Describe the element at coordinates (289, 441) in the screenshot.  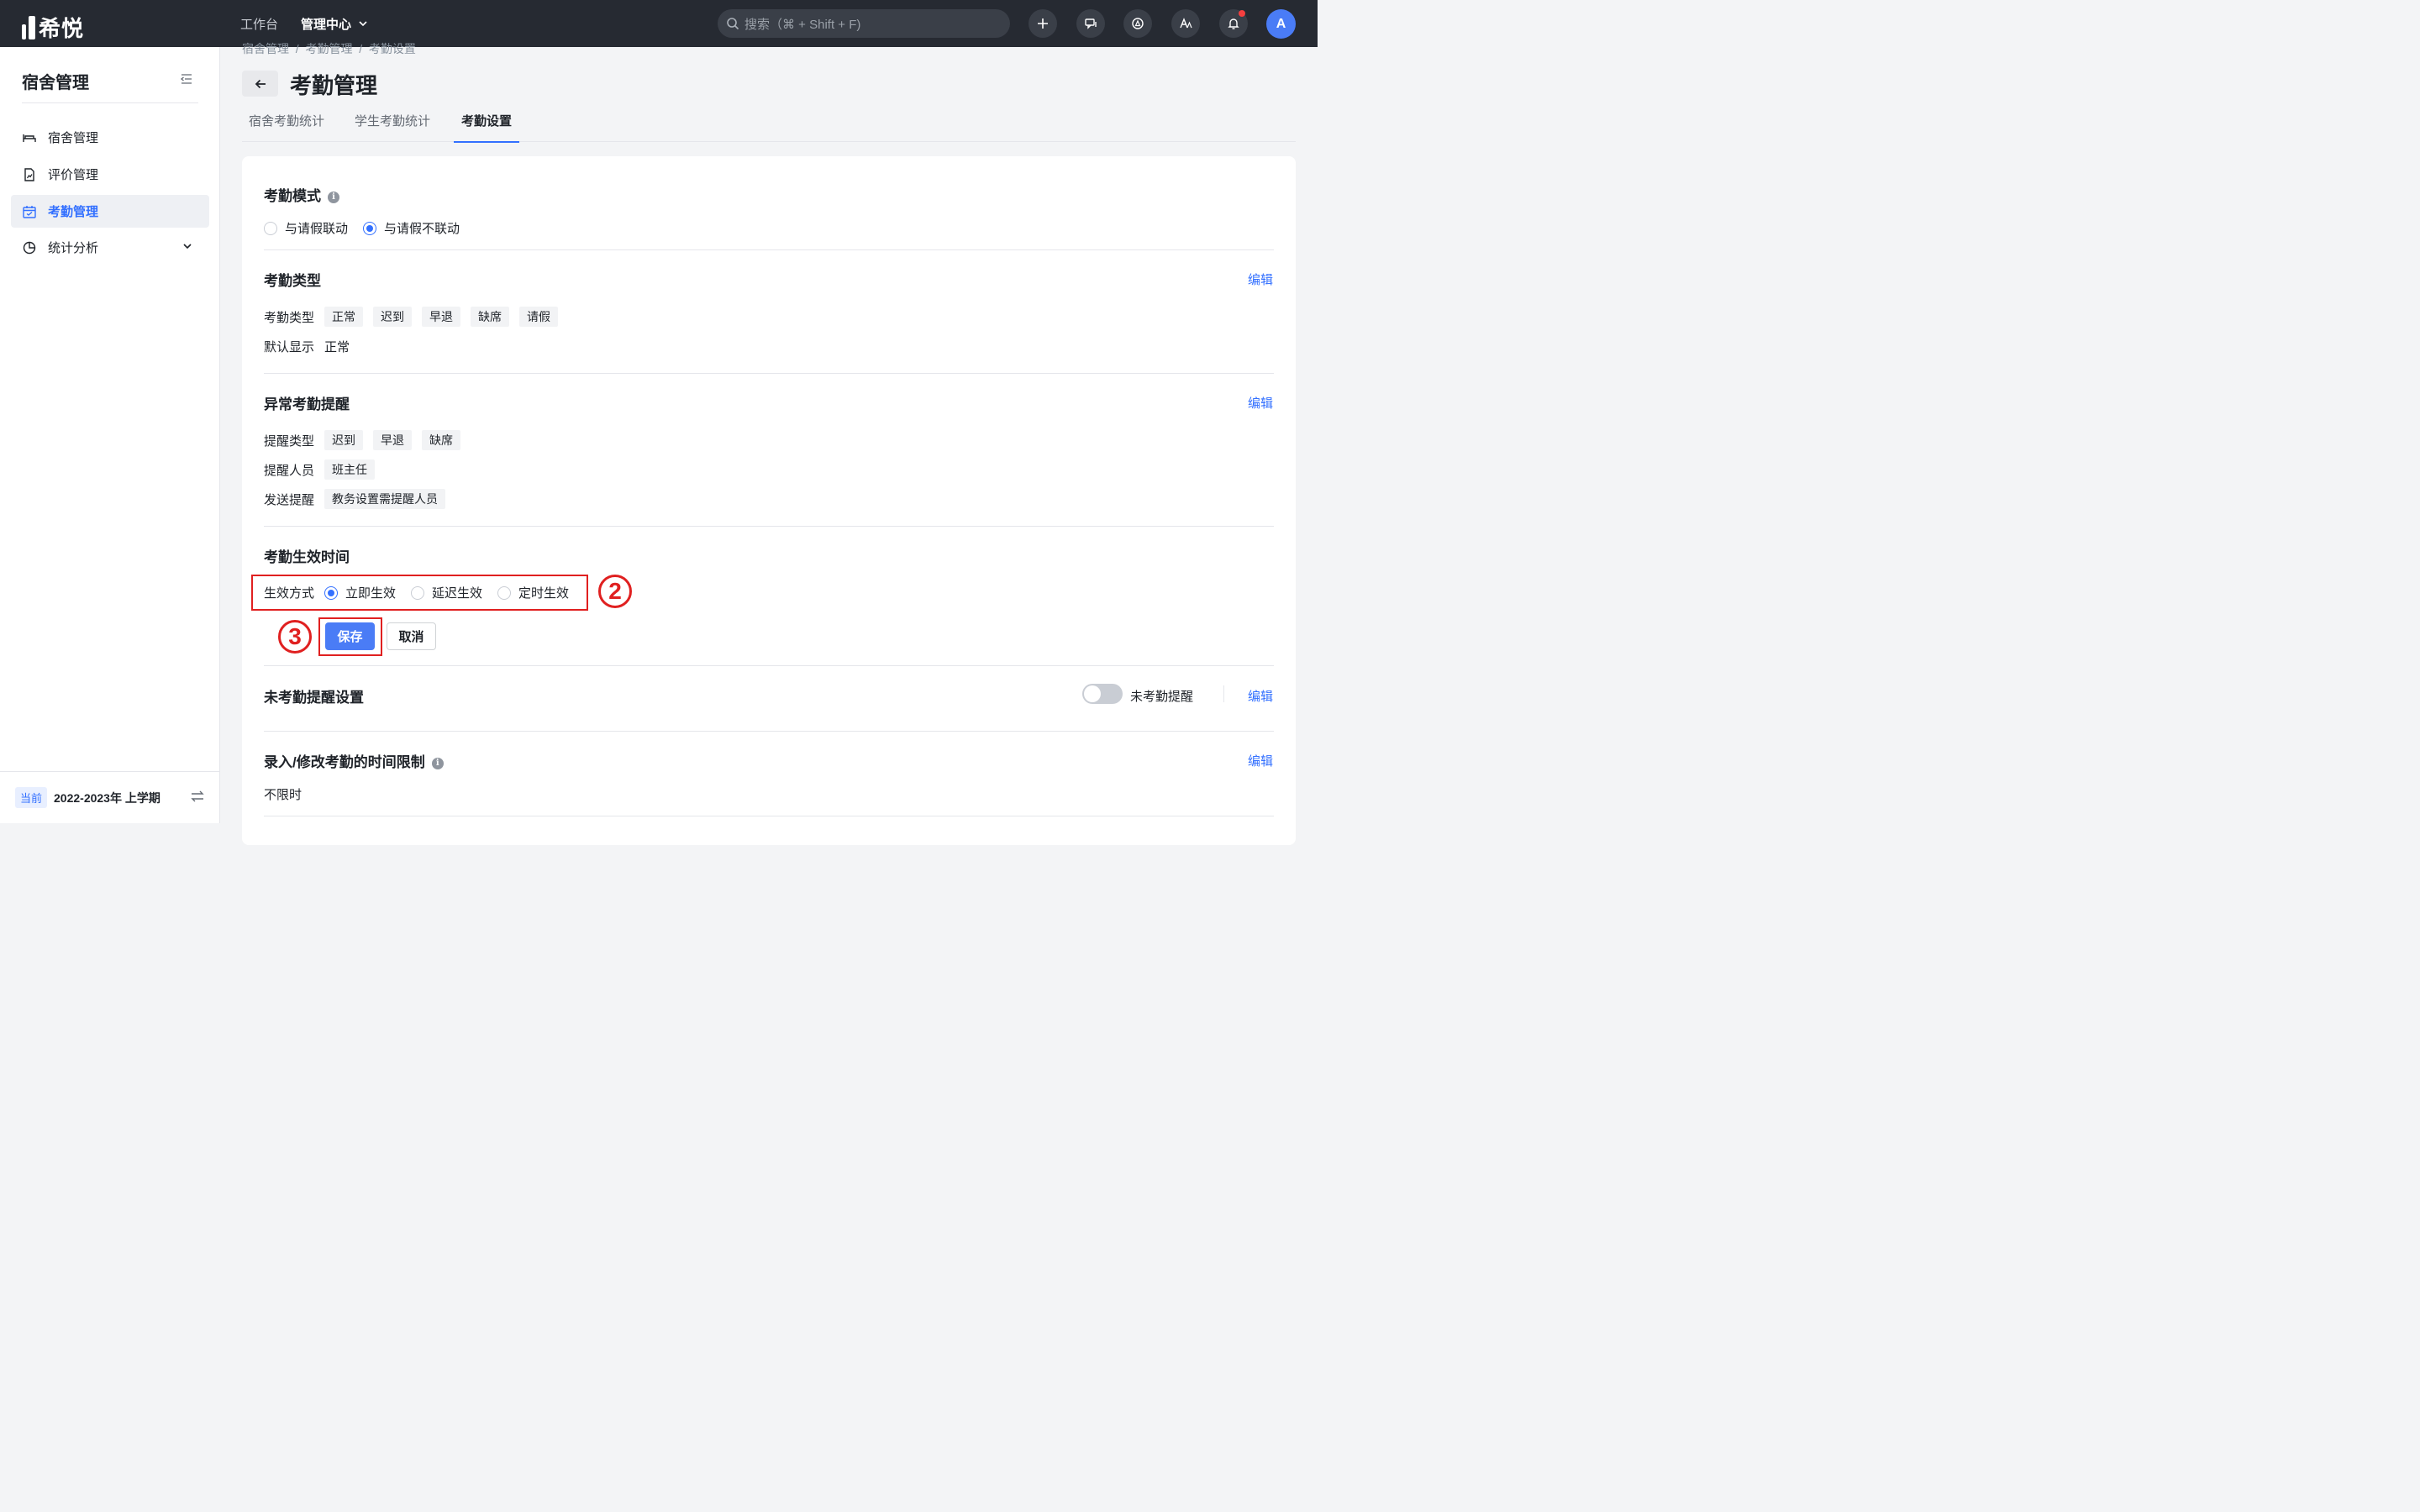
I see `field-label: 提醒类型` at that location.